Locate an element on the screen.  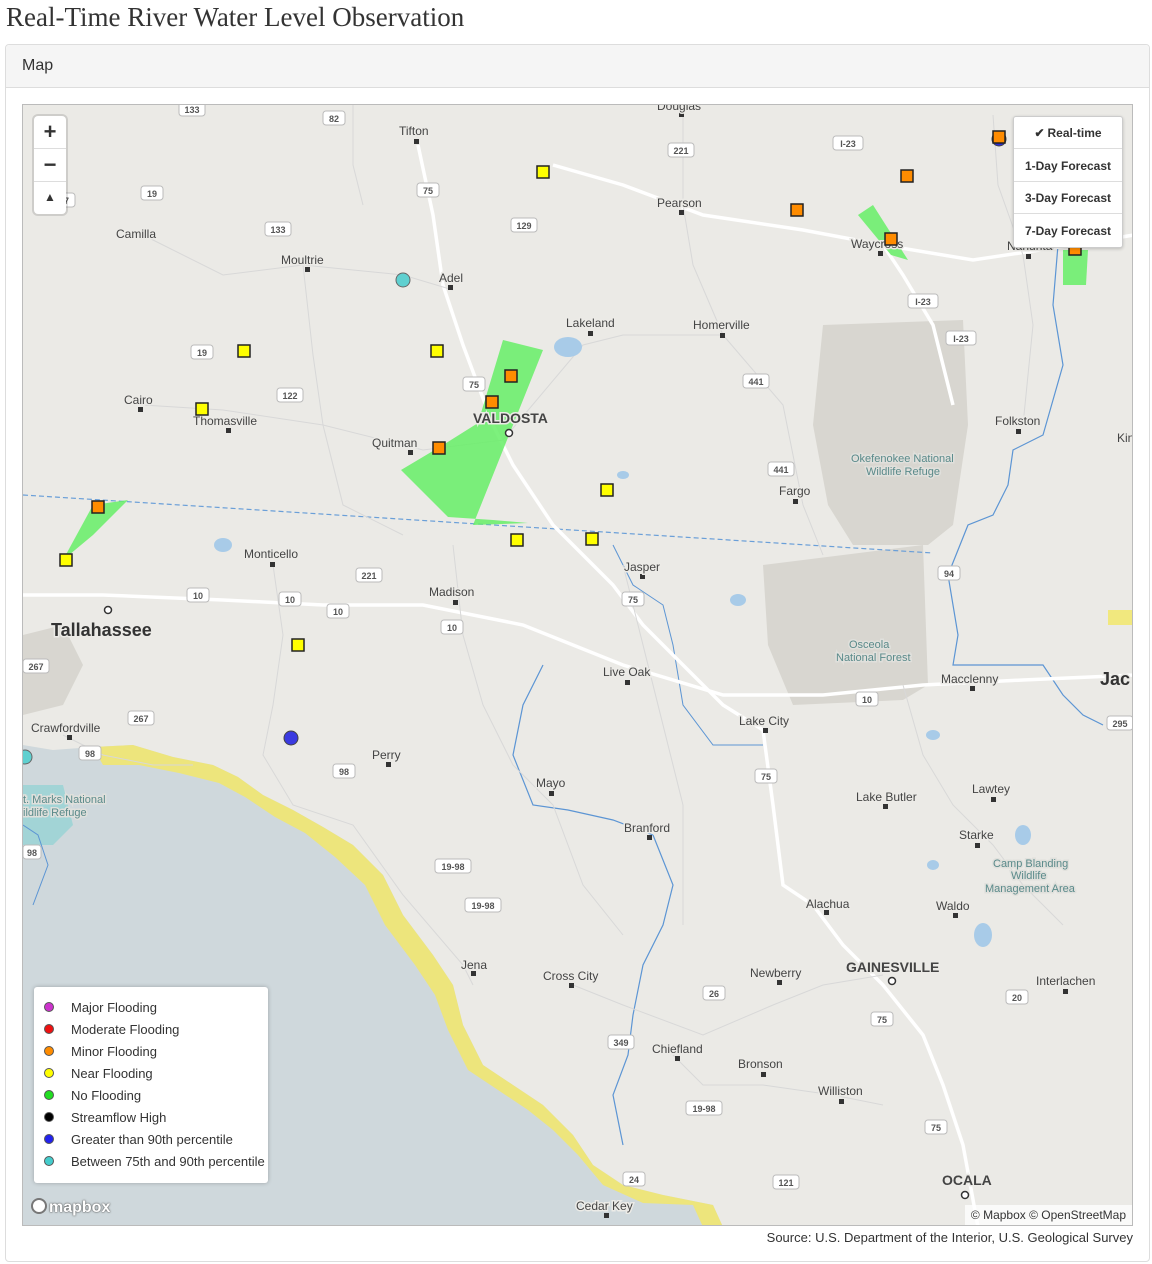
svg-text: 24 is located at coordinates (634, 1180).